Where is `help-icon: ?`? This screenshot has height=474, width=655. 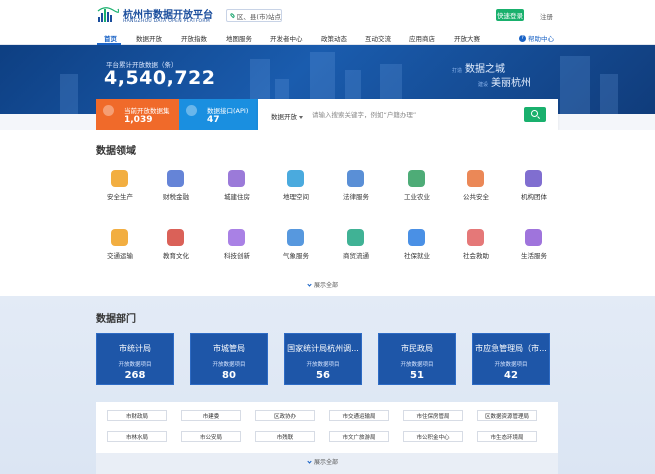
help-icon: ? is located at coordinates (522, 38).